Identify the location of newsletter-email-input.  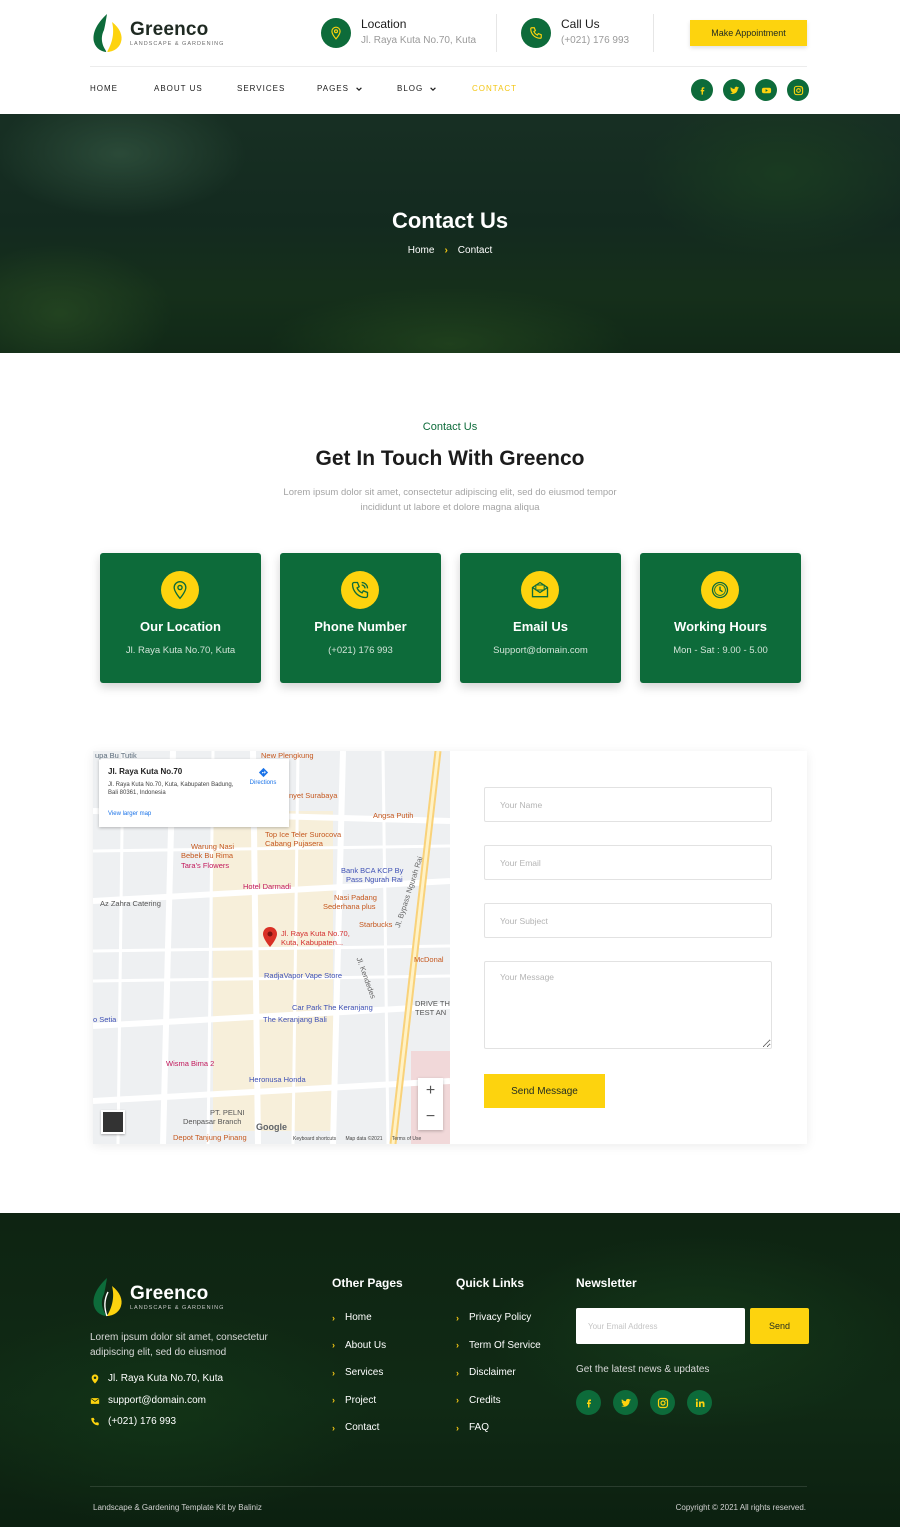
(660, 1326).